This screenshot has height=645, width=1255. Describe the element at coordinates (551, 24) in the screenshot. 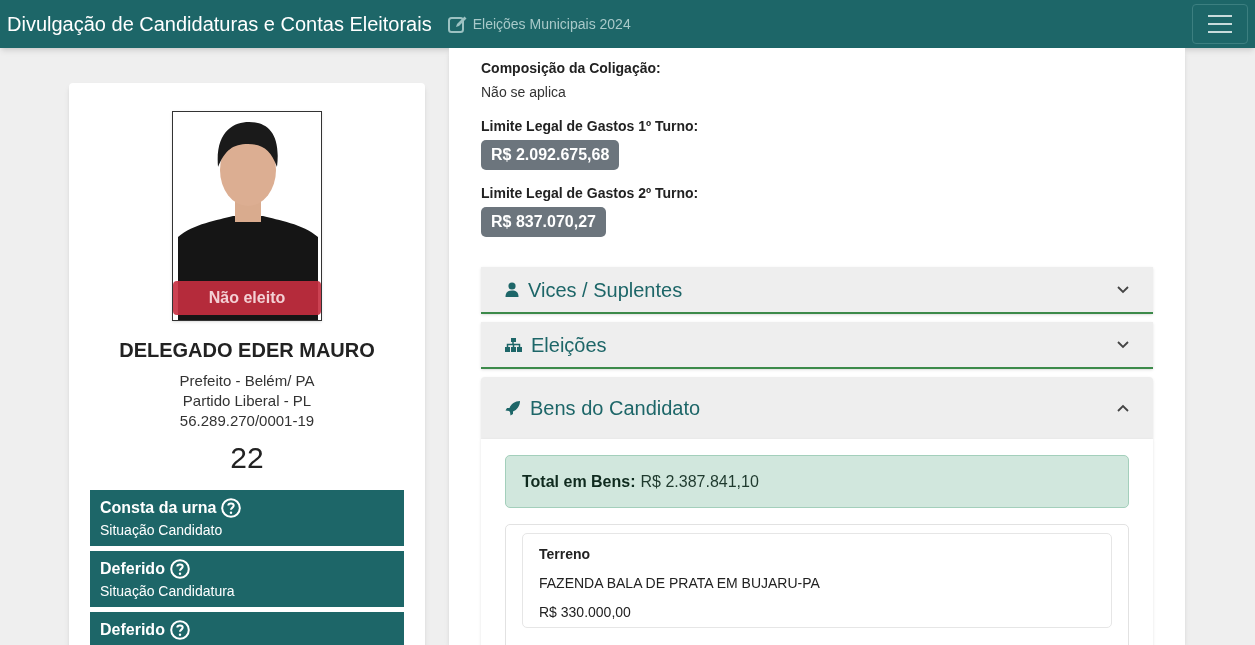

I see `election-label: Eleições Municipais 2024` at that location.